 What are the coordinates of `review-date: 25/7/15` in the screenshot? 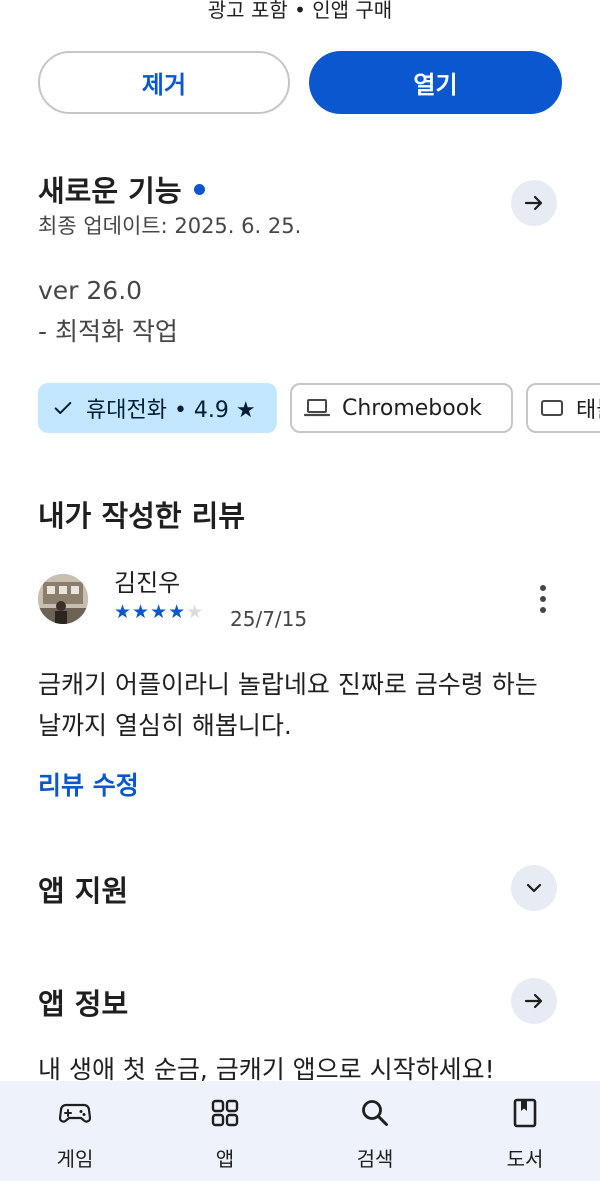 It's located at (269, 619).